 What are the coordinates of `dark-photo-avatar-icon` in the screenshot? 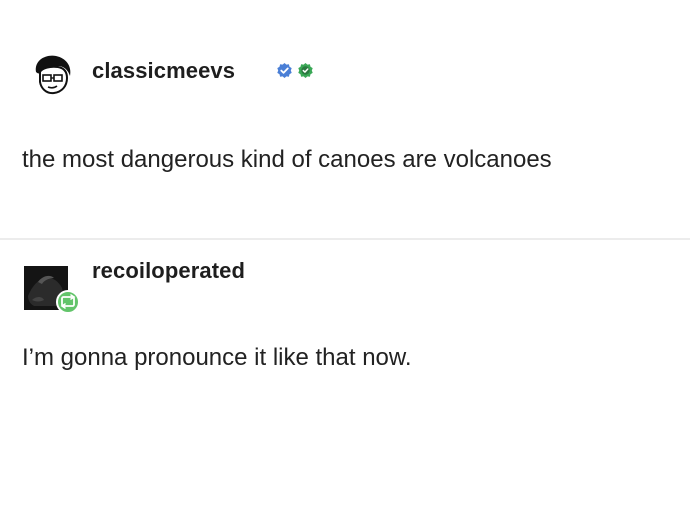 It's located at (52, 290).